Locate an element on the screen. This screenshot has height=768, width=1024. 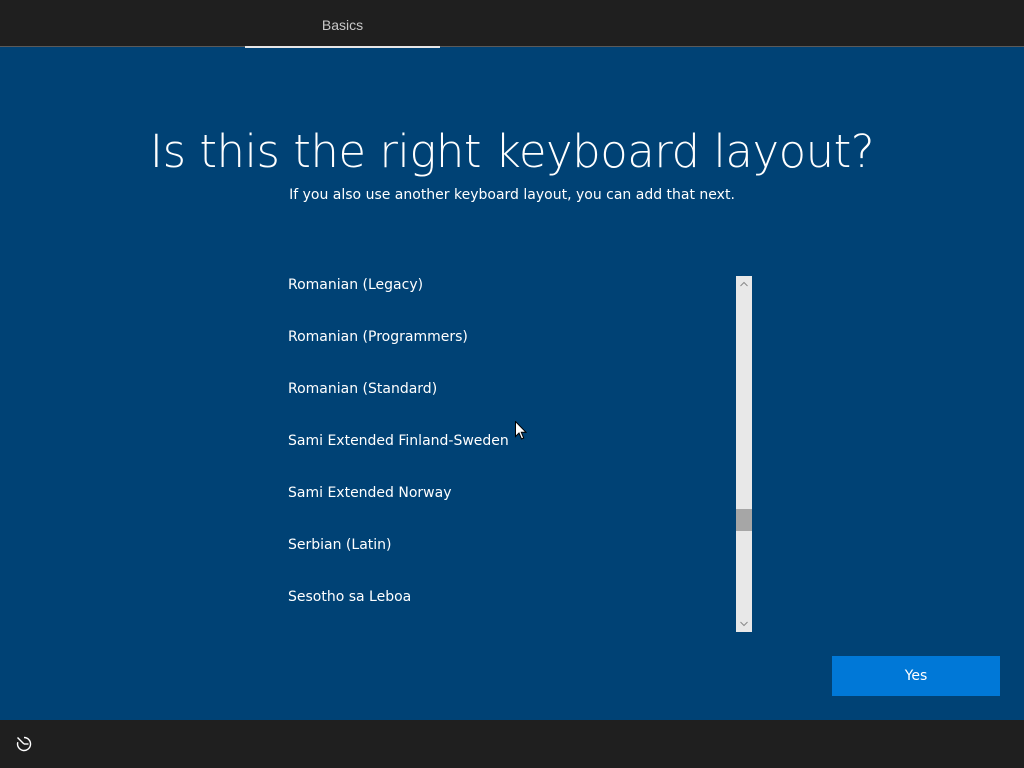
list-item: Serbian (Latin) is located at coordinates (502, 545).